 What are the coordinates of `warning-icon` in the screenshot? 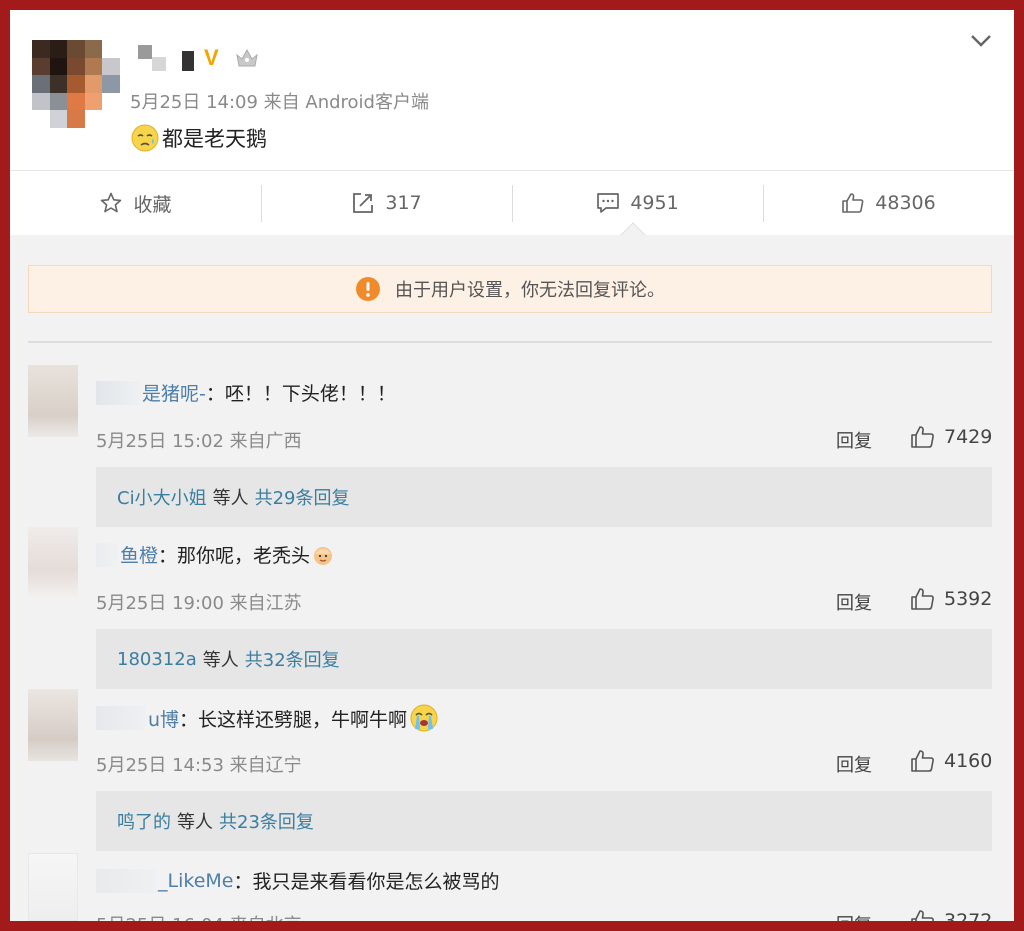 It's located at (368, 289).